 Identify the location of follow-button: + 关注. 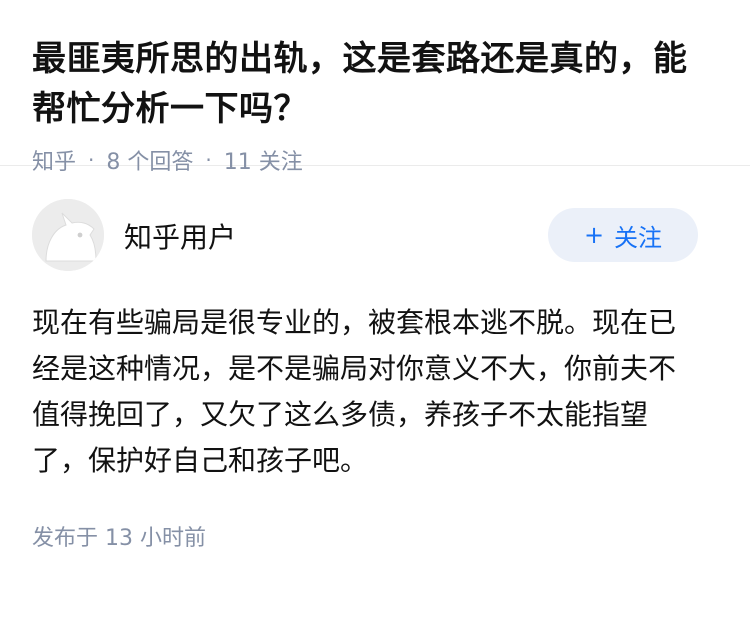
(623, 235).